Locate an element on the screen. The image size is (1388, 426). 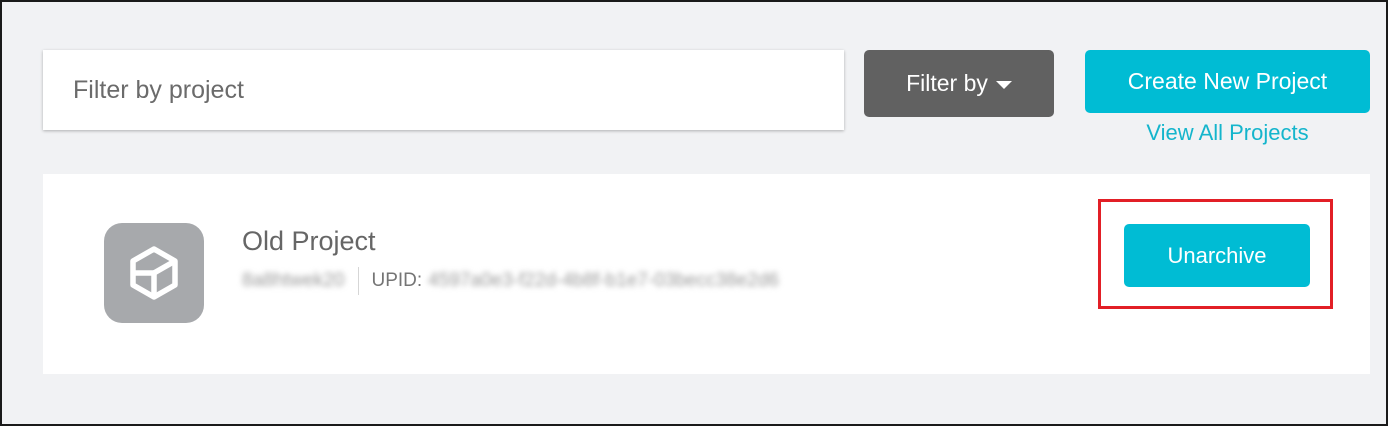
unity-logo-icon is located at coordinates (154, 273).